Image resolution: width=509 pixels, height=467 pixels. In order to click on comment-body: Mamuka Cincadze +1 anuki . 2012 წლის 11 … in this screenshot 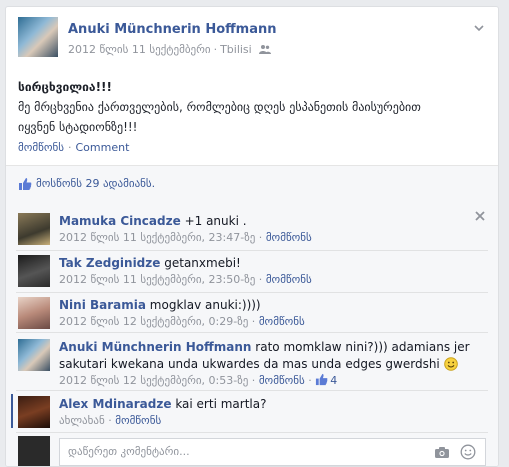, I will do `click(185, 229)`.